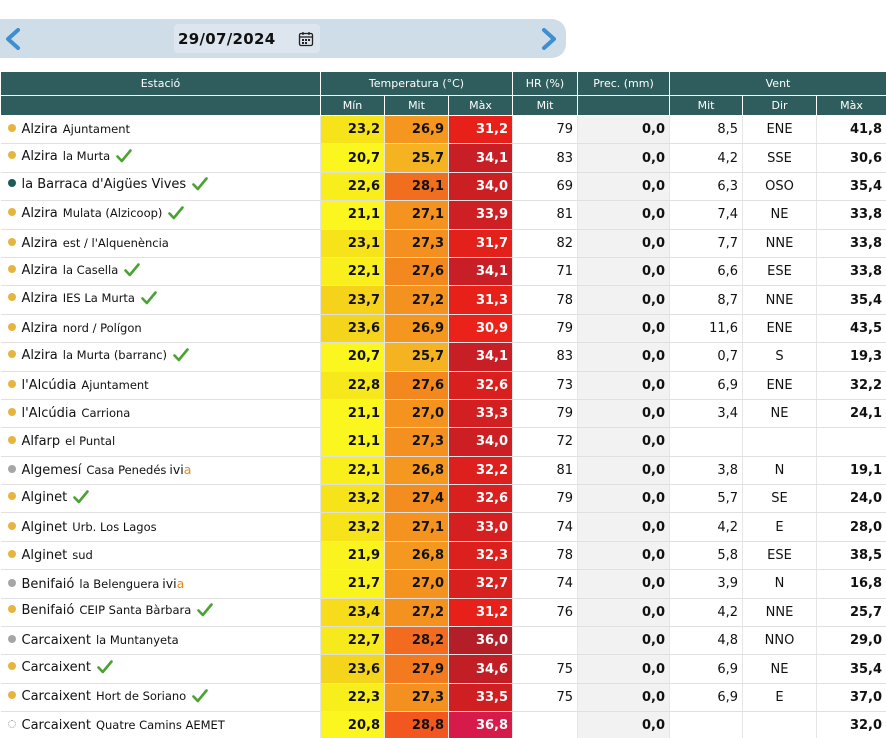 The width and height of the screenshot is (886, 738). I want to click on station-cell: Alginet, so click(160, 499).